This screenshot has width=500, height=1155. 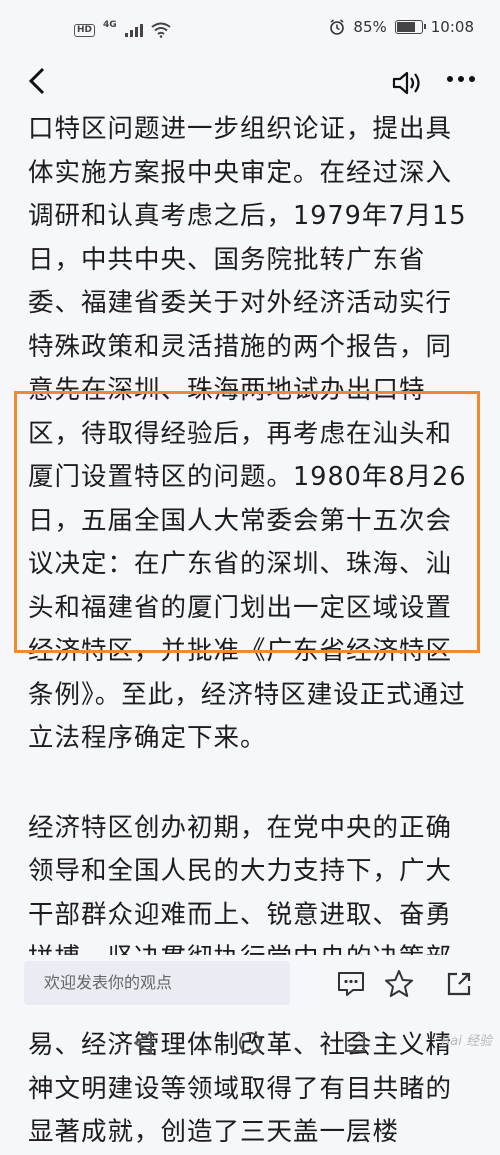 What do you see at coordinates (133, 30) in the screenshot?
I see `signal-icon` at bounding box center [133, 30].